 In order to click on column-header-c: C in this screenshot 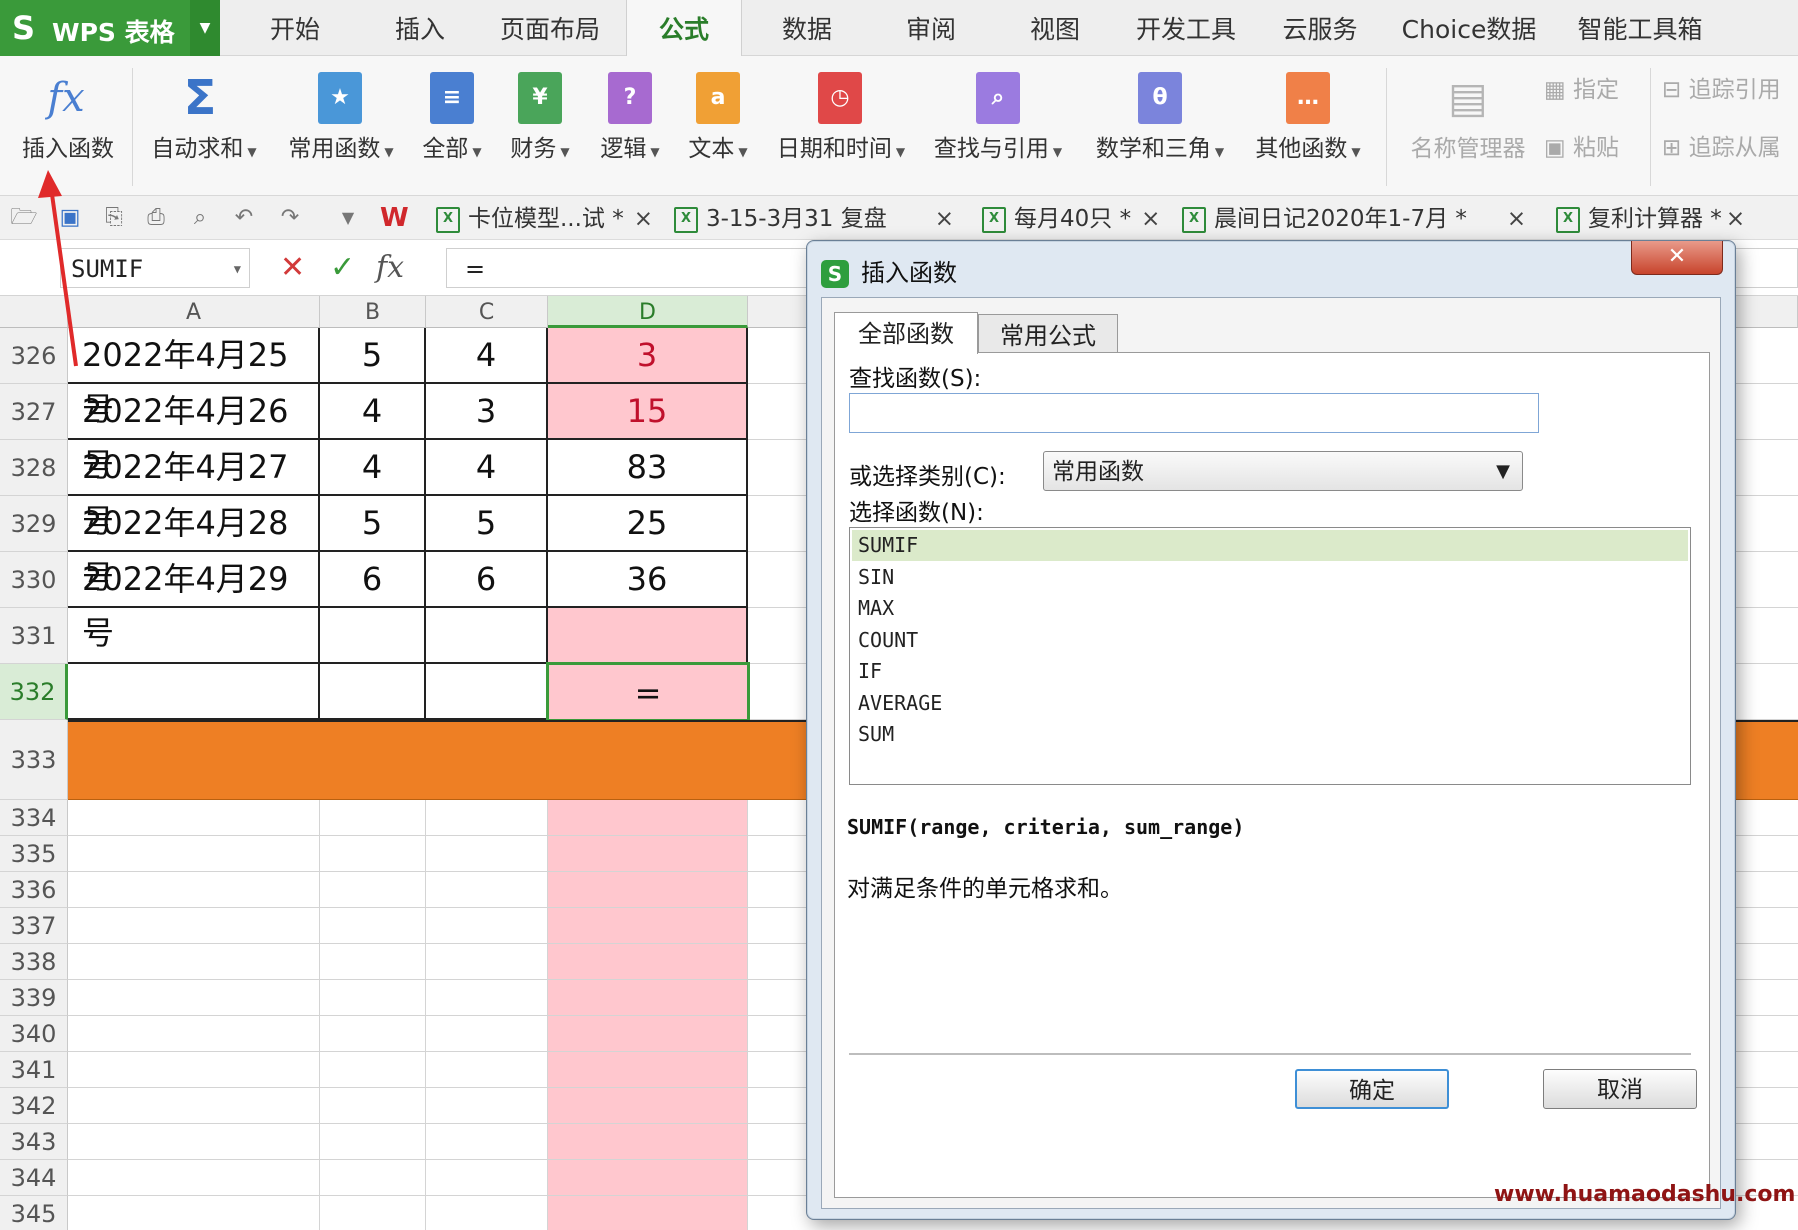, I will do `click(487, 312)`.